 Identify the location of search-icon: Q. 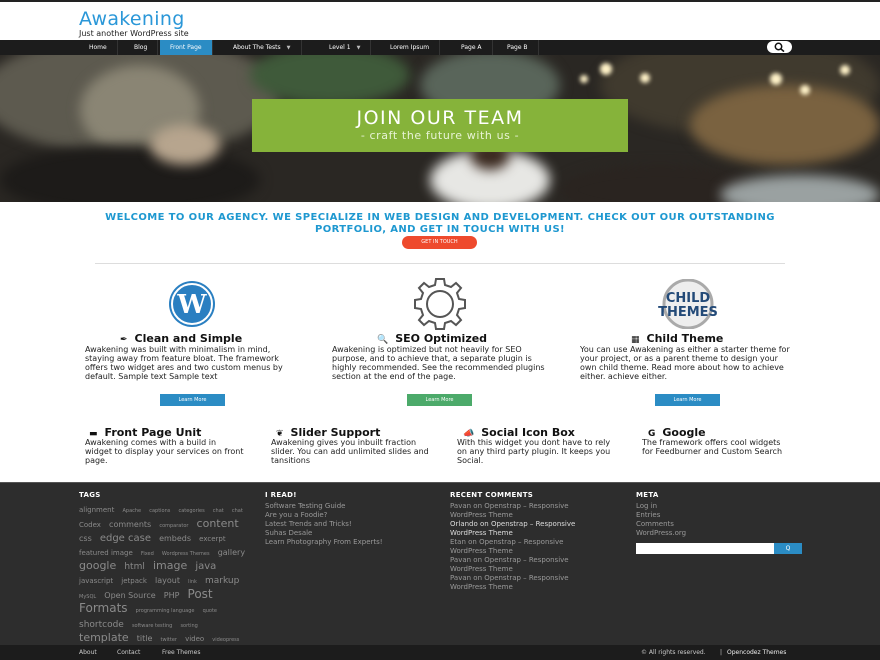
(788, 548).